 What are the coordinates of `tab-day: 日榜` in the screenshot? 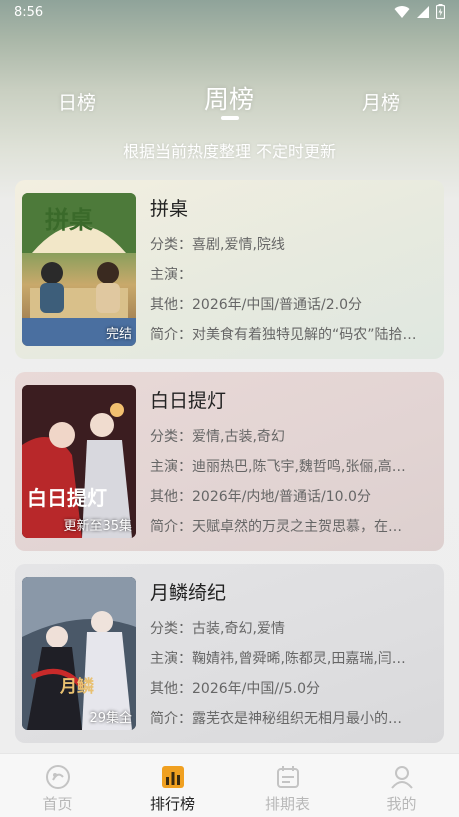 It's located at (77, 101).